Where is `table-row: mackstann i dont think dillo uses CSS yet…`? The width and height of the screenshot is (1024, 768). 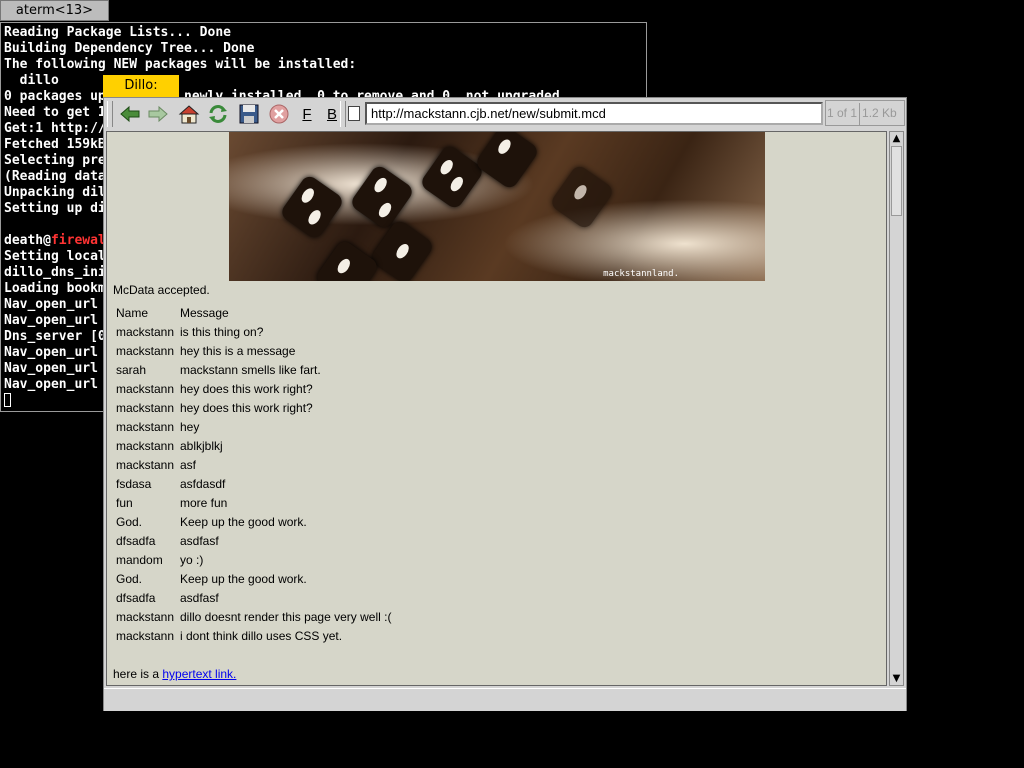
table-row: mackstann i dont think dillo uses CSS yet… is located at coordinates (253, 635).